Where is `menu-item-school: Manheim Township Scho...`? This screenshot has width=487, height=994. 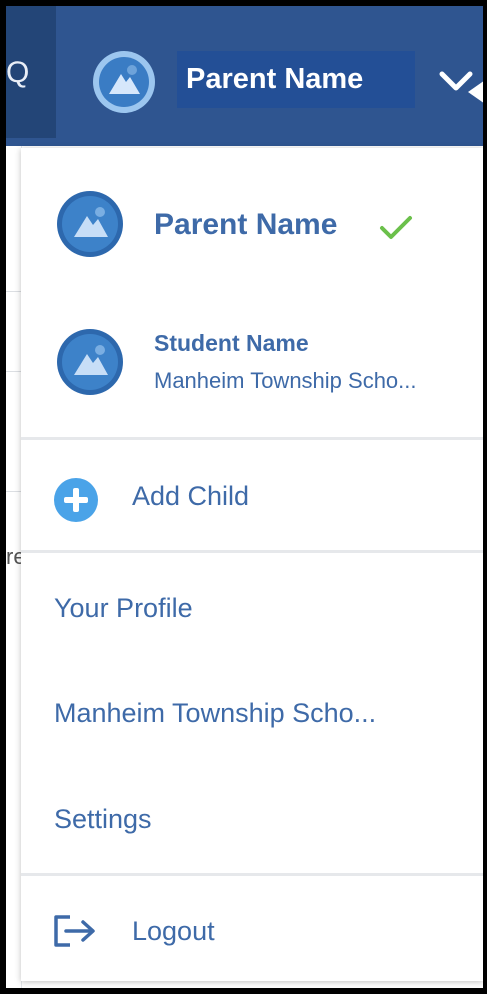
menu-item-school: Manheim Township Scho... is located at coordinates (215, 713).